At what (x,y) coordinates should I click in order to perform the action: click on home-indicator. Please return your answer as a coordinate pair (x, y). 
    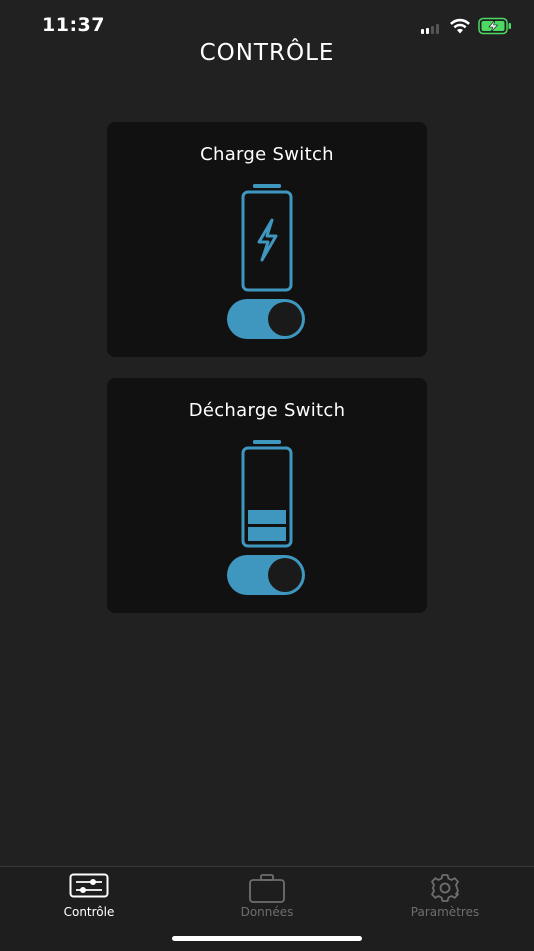
    Looking at the image, I should click on (267, 938).